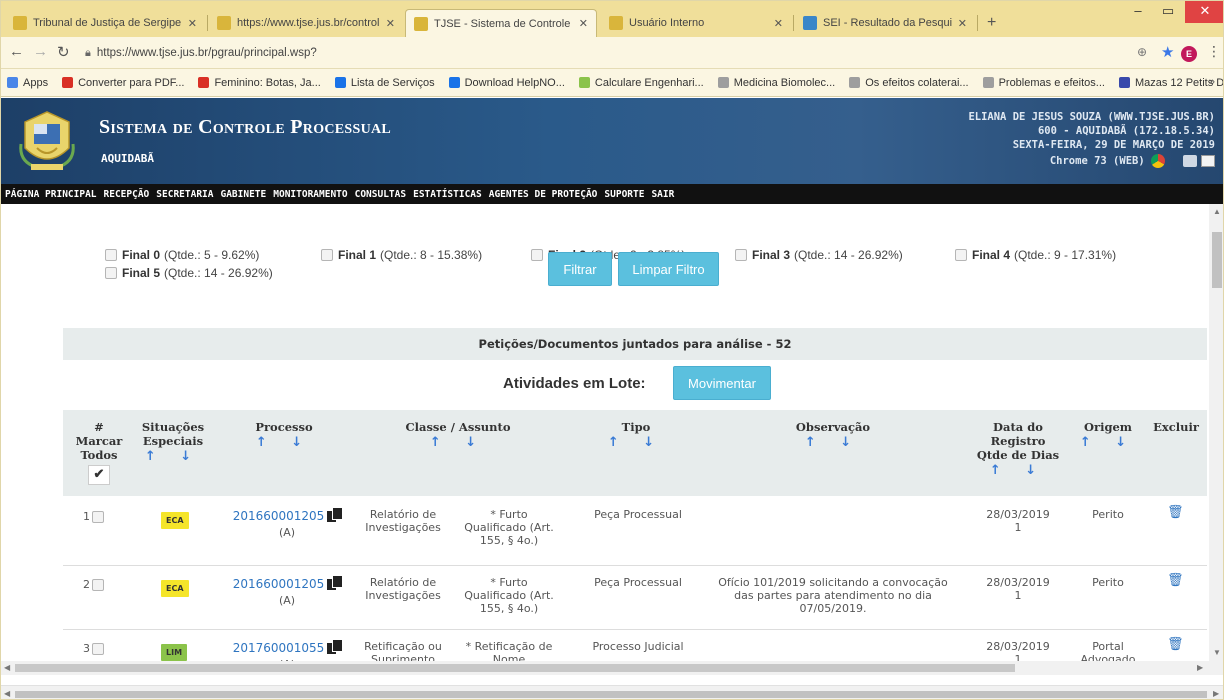 This screenshot has width=1224, height=700. I want to click on tab-tribunal: Tribunal de Justiça de Sergipe - ✕, so click(105, 23).